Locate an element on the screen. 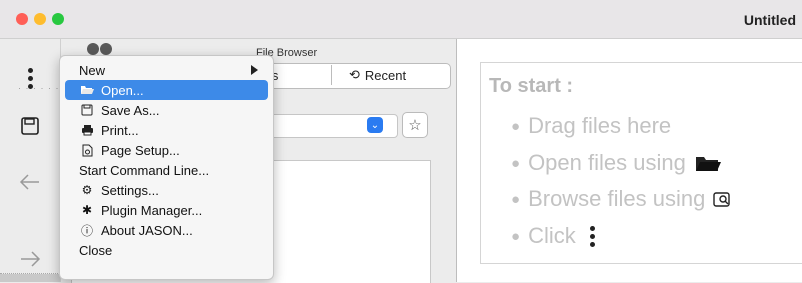 This screenshot has height=283, width=802. hint-open-files: ● Open files using is located at coordinates (616, 163).